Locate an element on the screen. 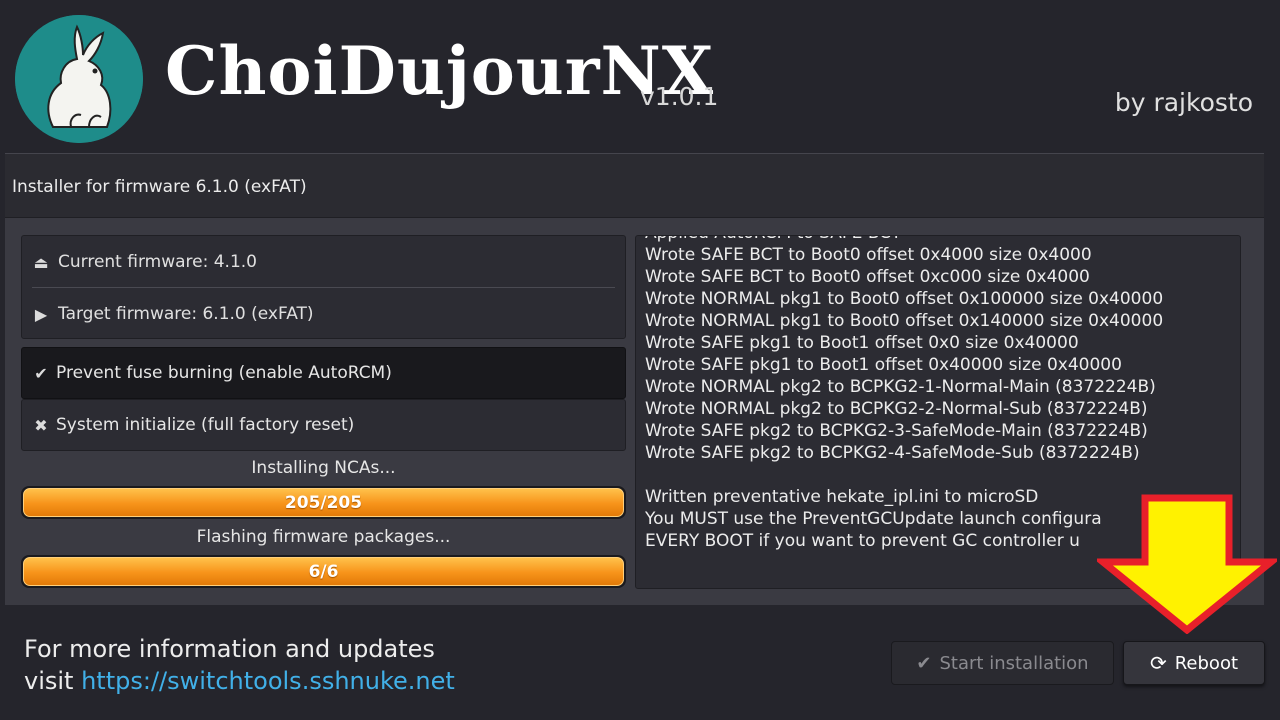  progress-bar-flashing: 6/6 is located at coordinates (323, 571).